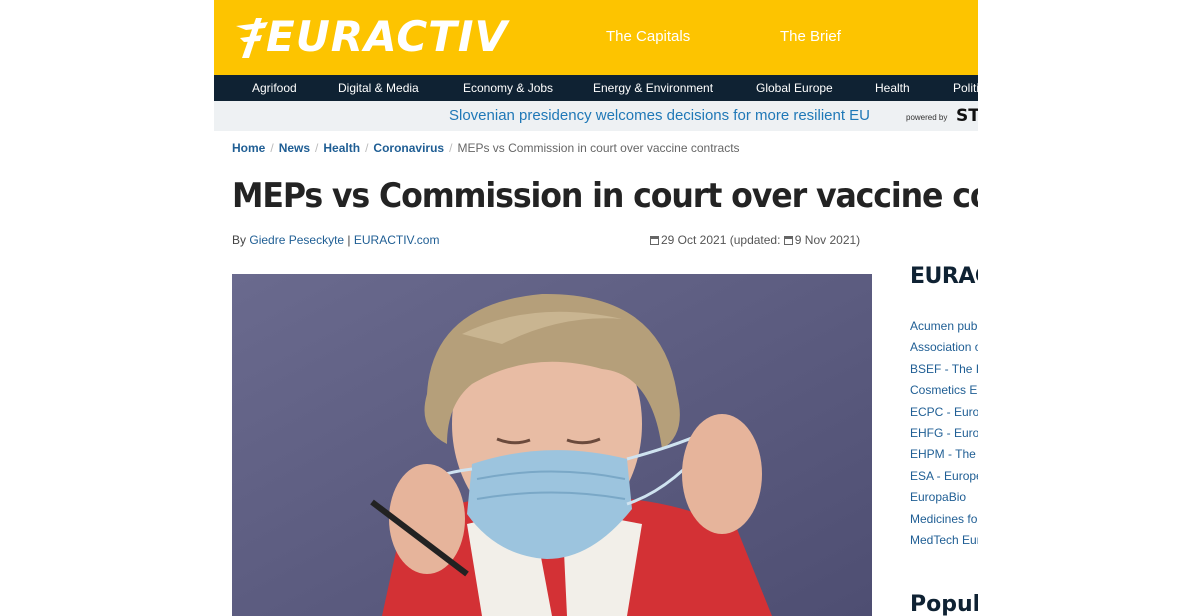  What do you see at coordinates (927, 117) in the screenshot?
I see `ticker-powered-label: powered by` at bounding box center [927, 117].